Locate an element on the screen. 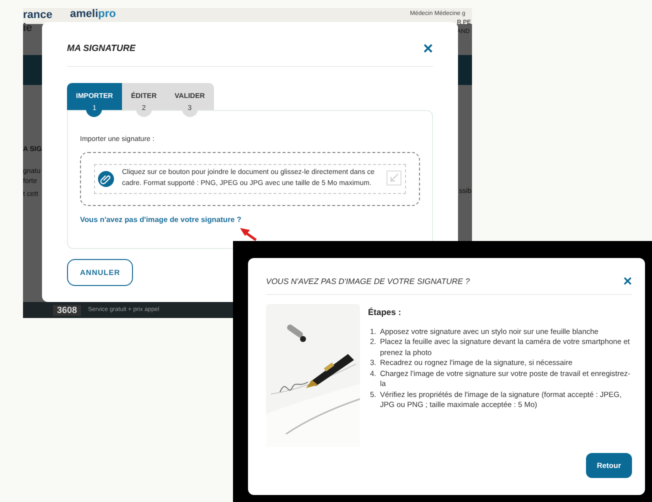 This screenshot has height=502, width=652. brand-logo: amelipro is located at coordinates (93, 14).